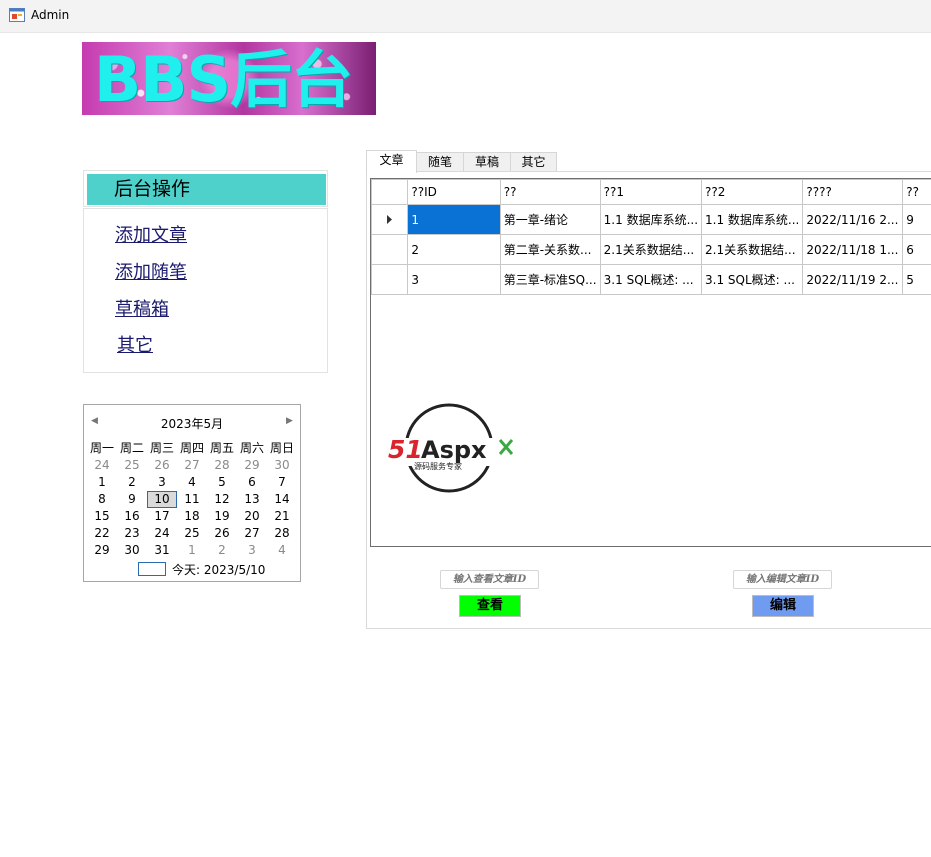 The image size is (931, 857). What do you see at coordinates (490, 606) in the screenshot?
I see `view-button: 查看` at bounding box center [490, 606].